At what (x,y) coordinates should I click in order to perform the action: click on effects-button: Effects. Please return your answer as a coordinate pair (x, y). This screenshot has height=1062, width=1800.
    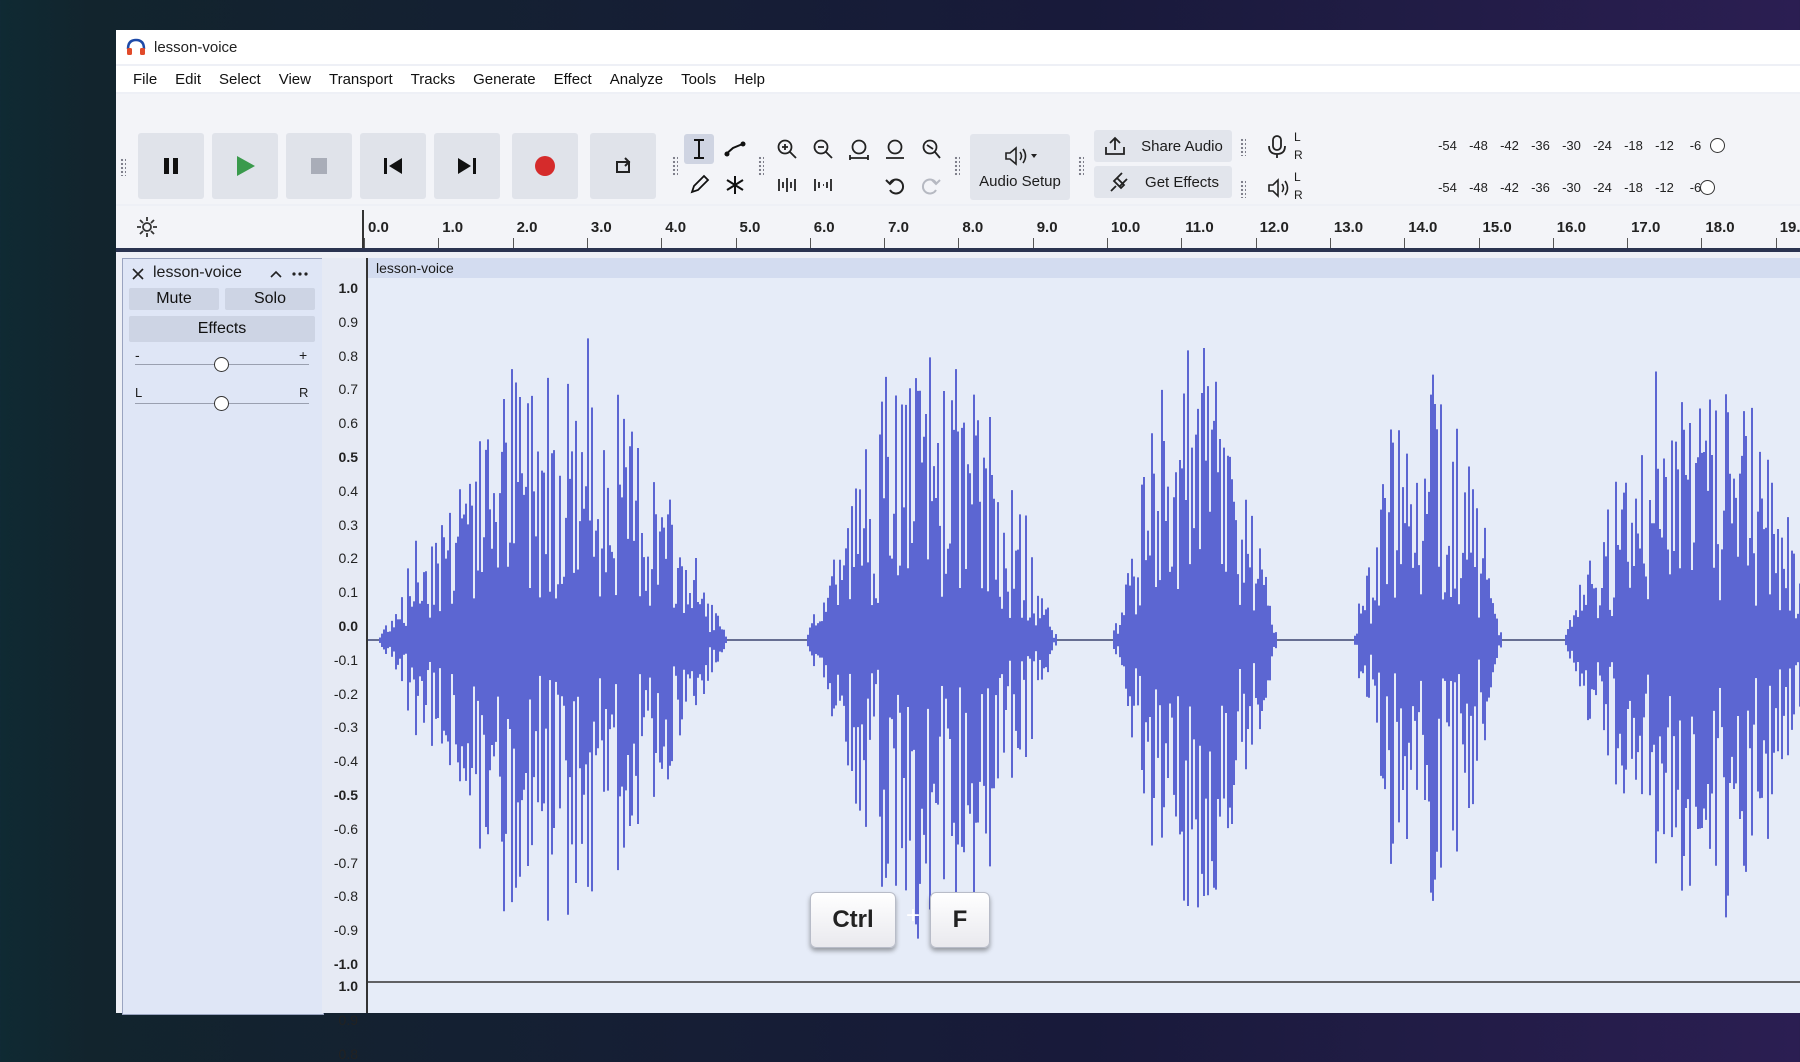
    Looking at the image, I should click on (222, 329).